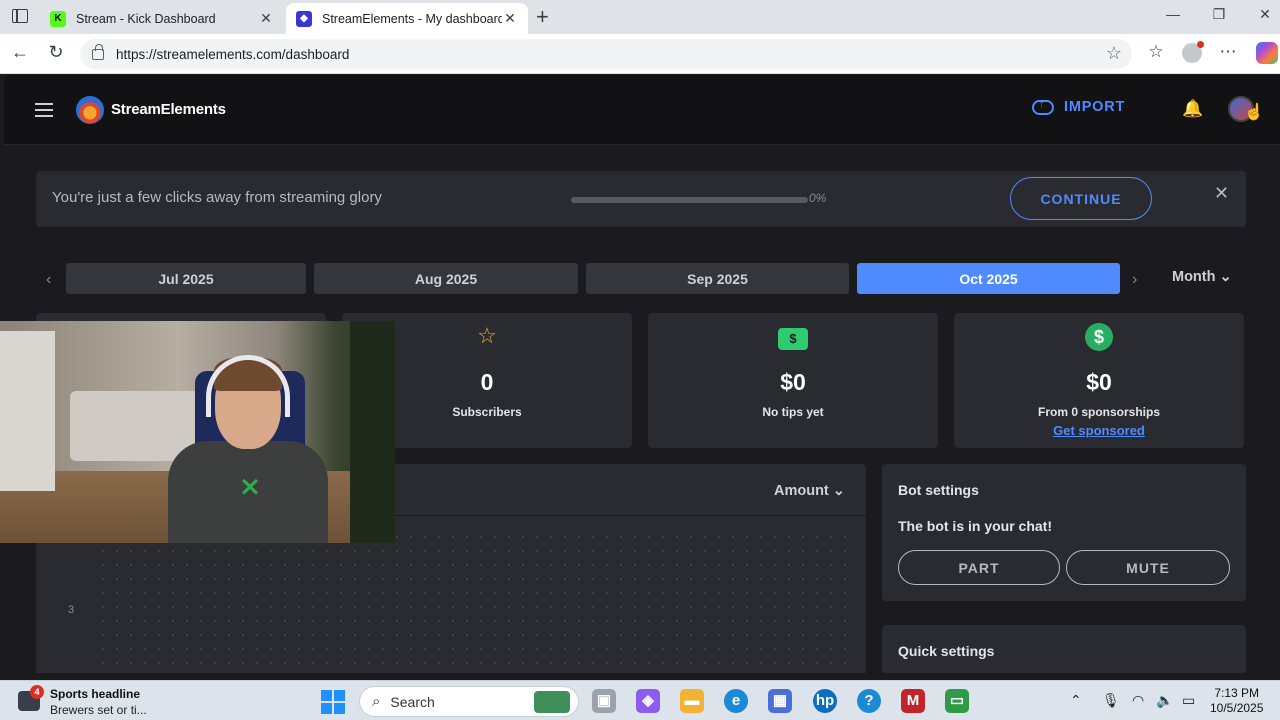 The image size is (1280, 720). Describe the element at coordinates (793, 336) in the screenshot. I see `cash-icon: $` at that location.